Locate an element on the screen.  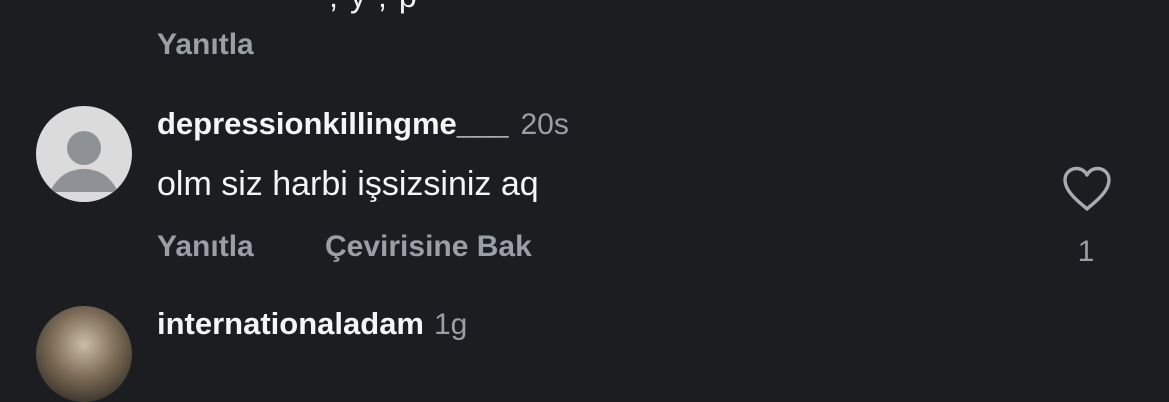
next-comment-header: internationaladam 1g is located at coordinates (312, 324).